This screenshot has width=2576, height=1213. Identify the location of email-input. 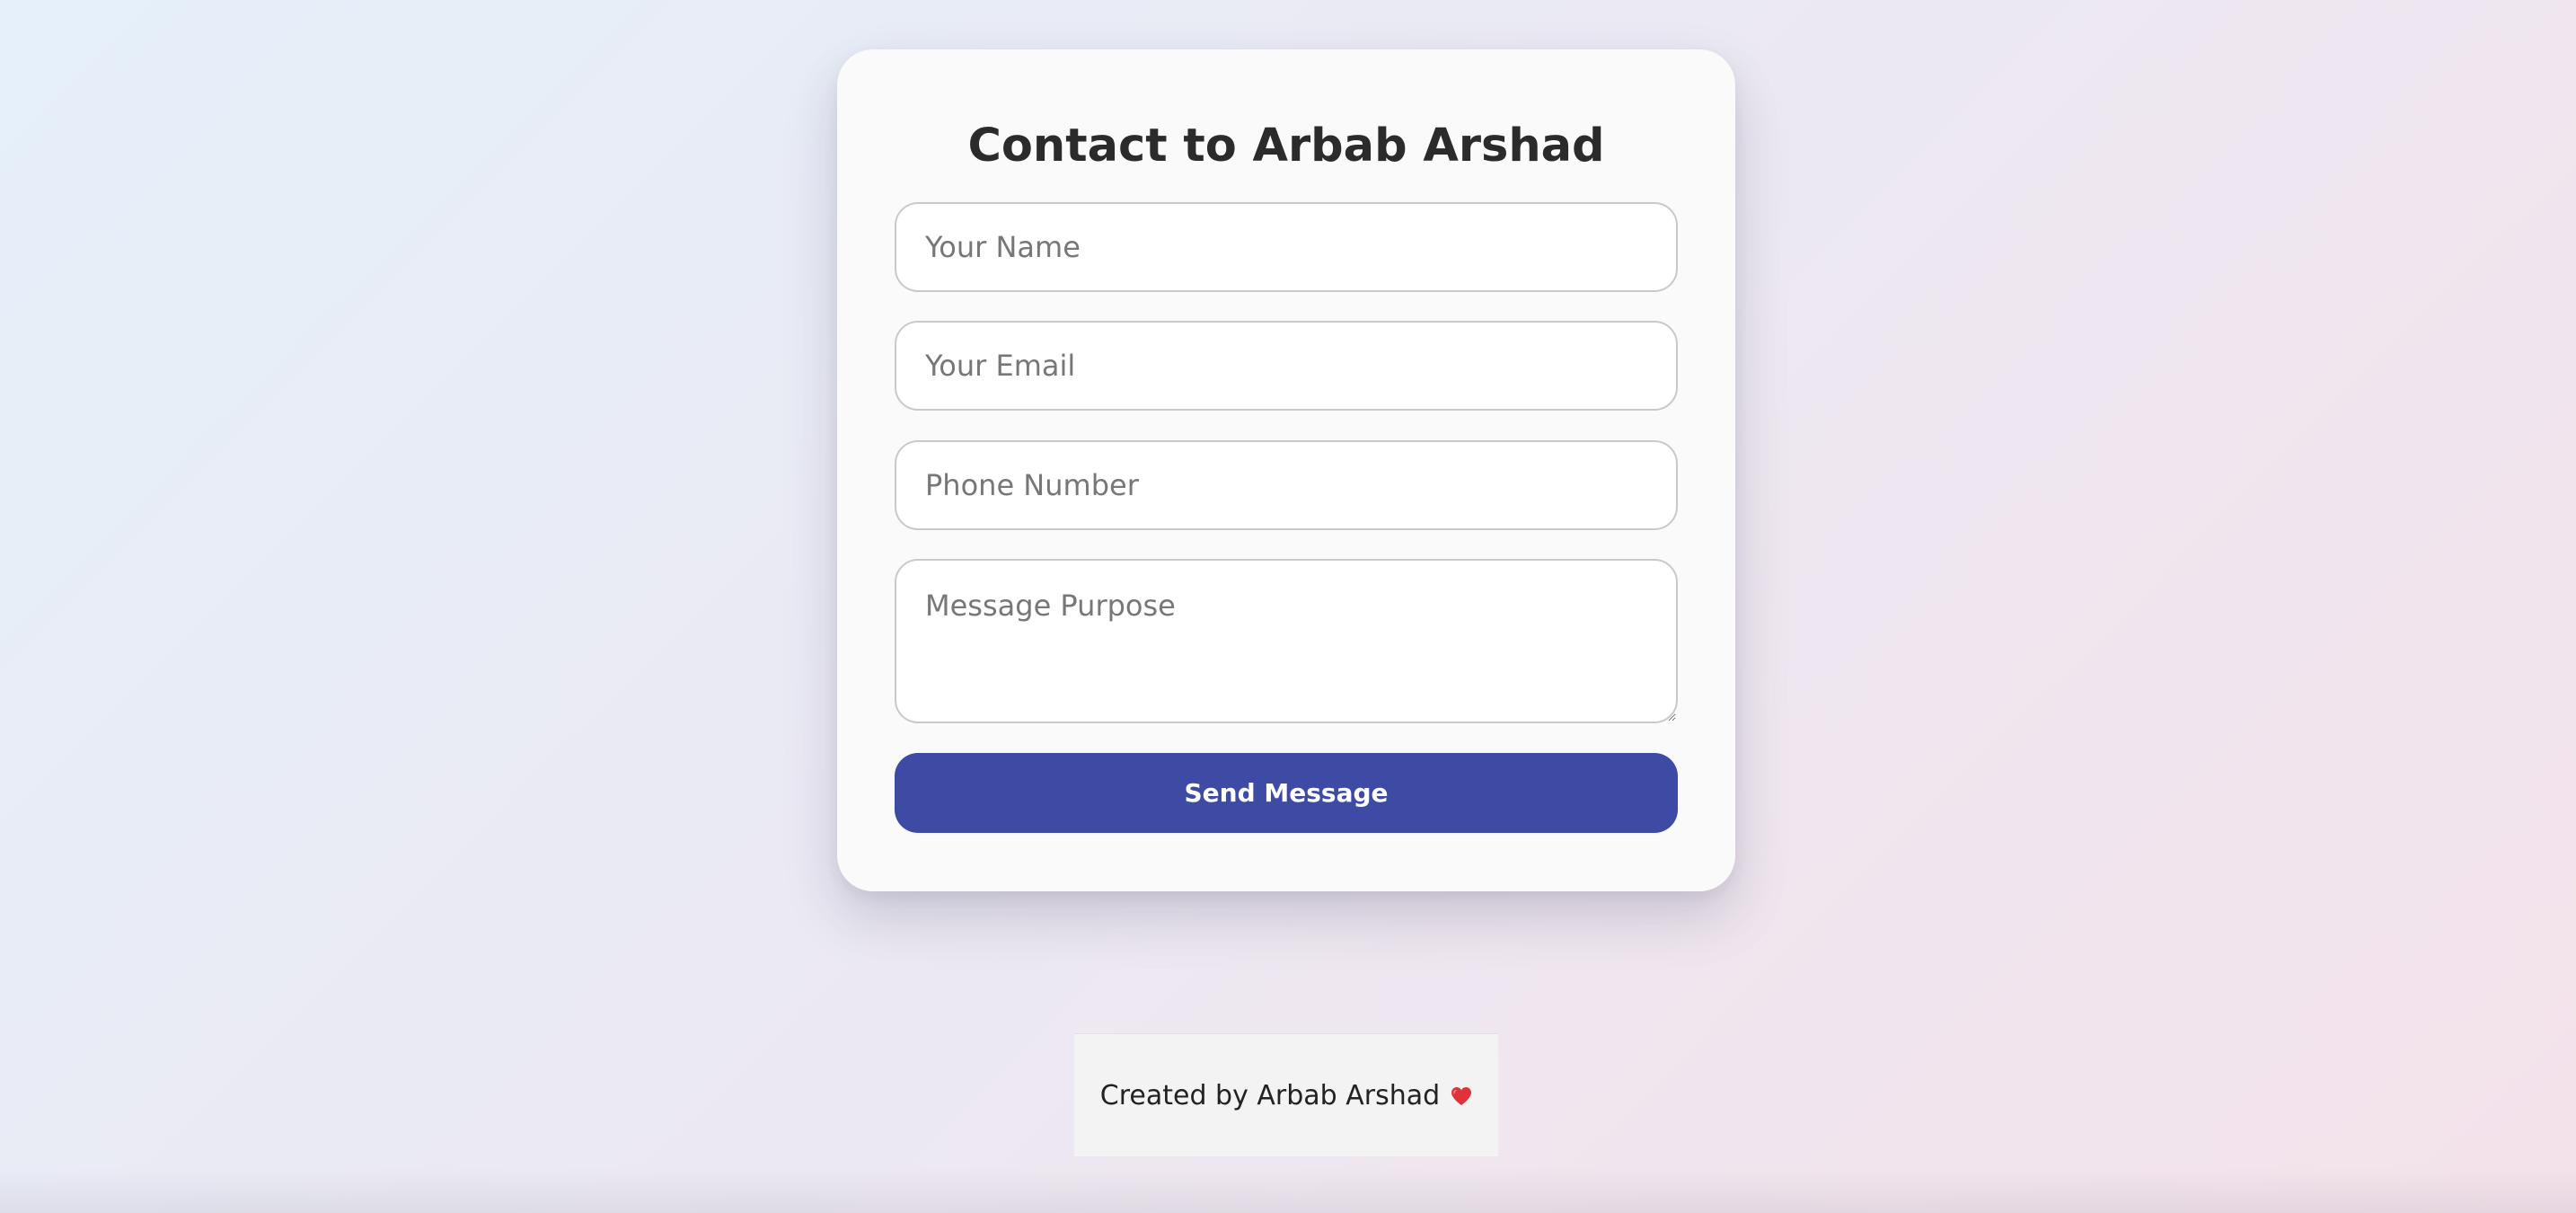
(1286, 366).